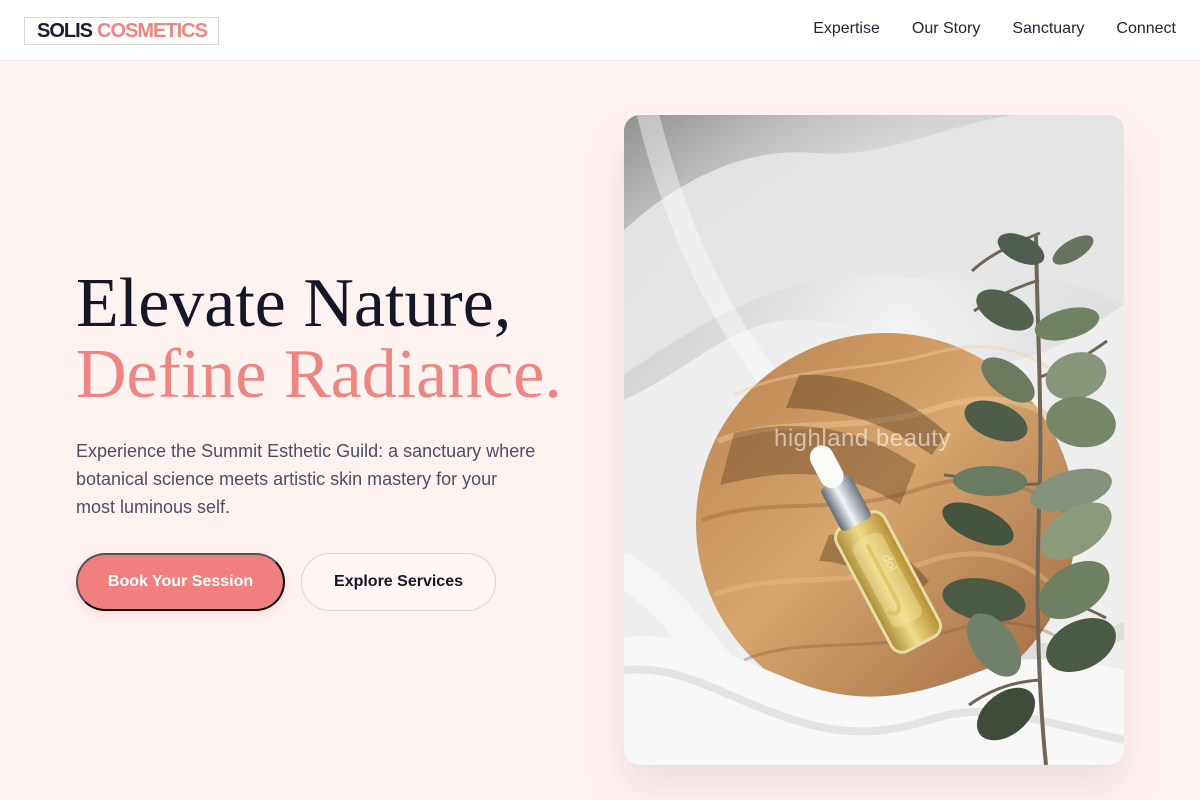  I want to click on brand-logo-accent: COSMETICS, so click(152, 30).